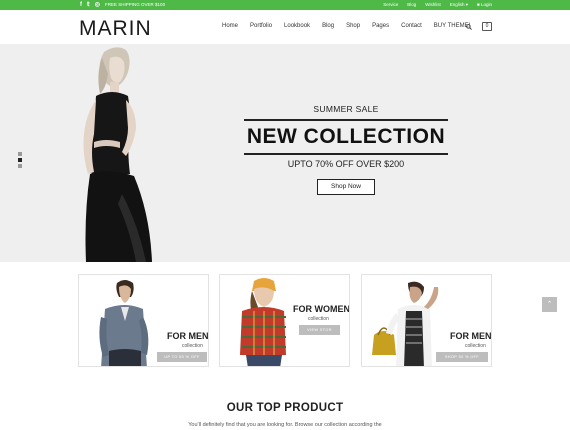  What do you see at coordinates (115, 29) in the screenshot?
I see `site-logo: MARIN` at bounding box center [115, 29].